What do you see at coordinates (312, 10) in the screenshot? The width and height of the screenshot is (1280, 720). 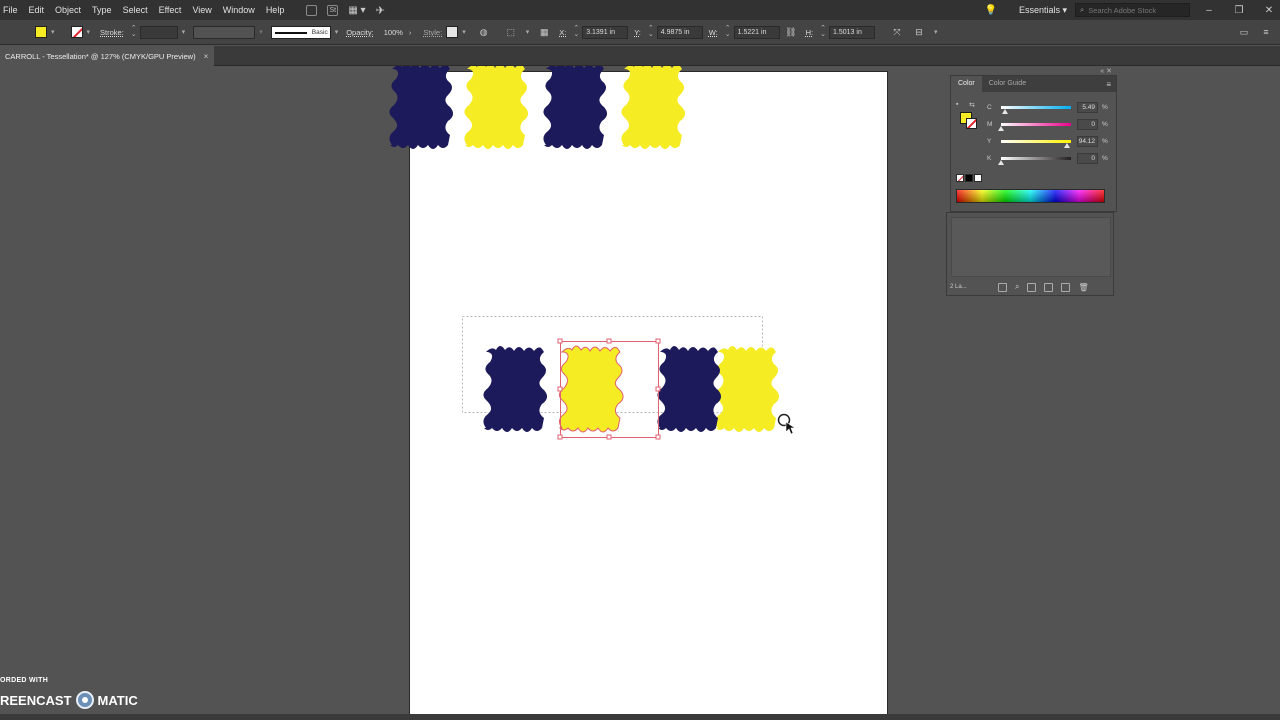 I see `bridge-icon` at bounding box center [312, 10].